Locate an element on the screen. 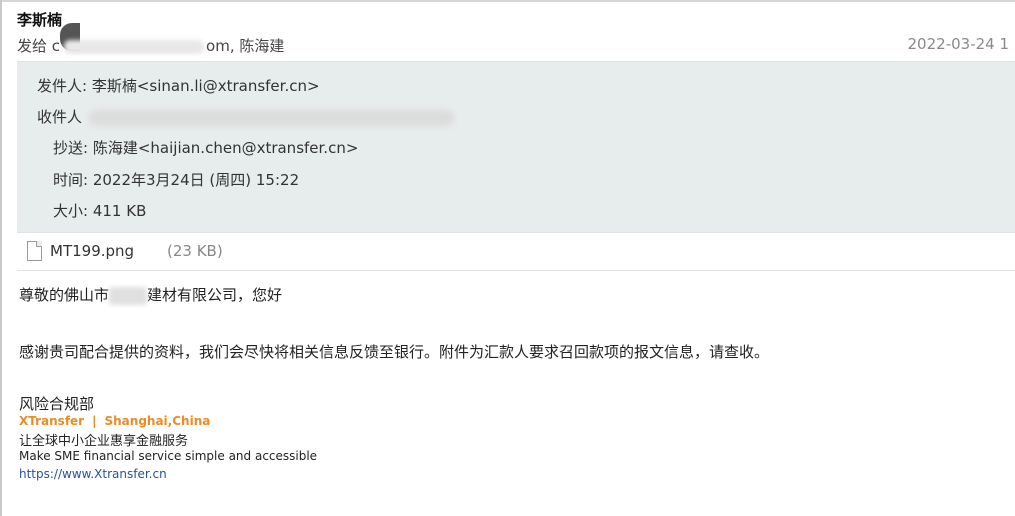  from-label: 发件人: is located at coordinates (62, 86).